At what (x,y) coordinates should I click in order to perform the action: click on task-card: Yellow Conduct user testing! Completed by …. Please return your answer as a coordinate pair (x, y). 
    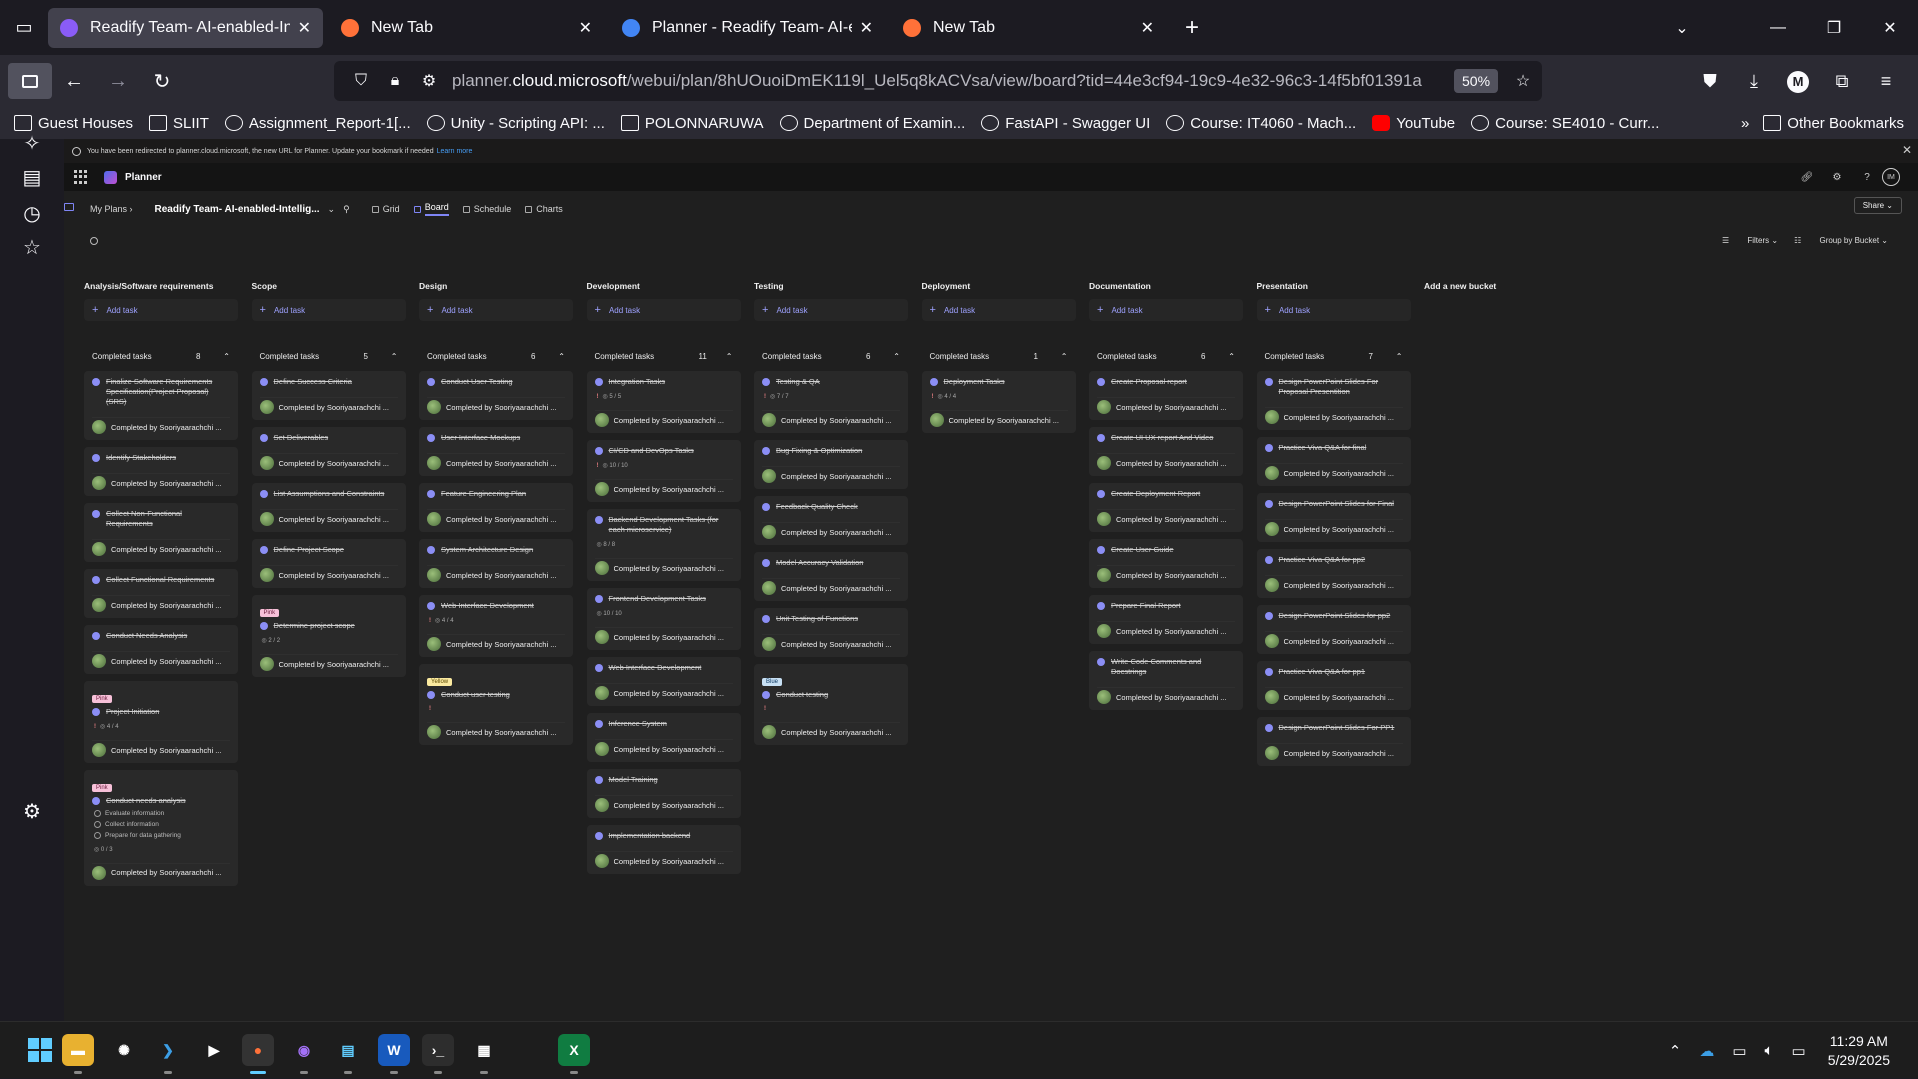
    Looking at the image, I should click on (496, 704).